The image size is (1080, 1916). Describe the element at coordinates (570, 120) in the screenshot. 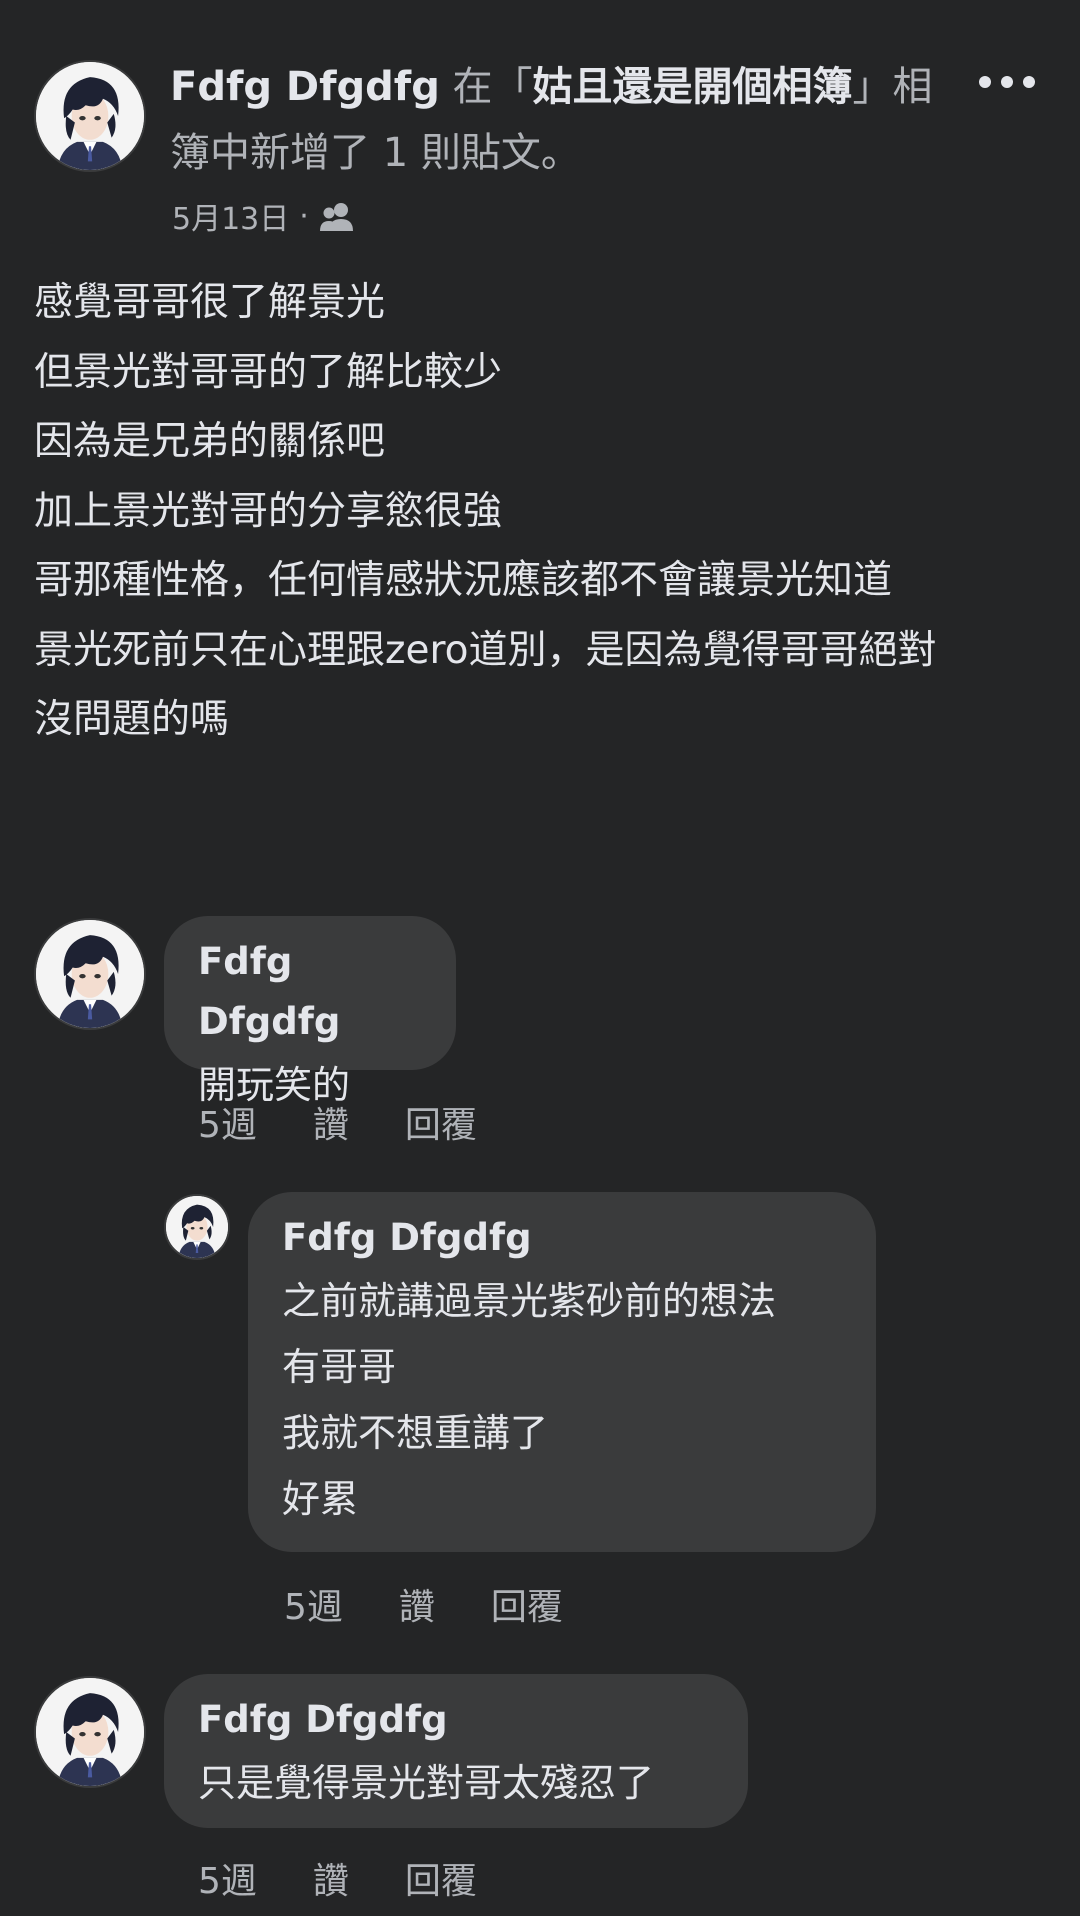

I see `post-header-text: Fdfg Dfgdfg 在「姑且還是開個相簿」相簿中新增了 1 則貼文。` at that location.